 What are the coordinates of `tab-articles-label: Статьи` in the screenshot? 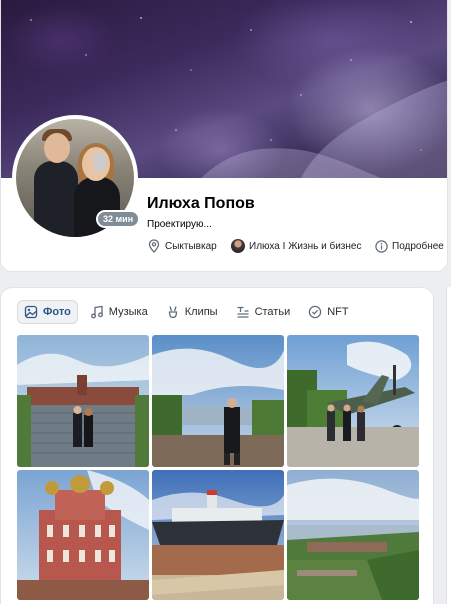 It's located at (272, 312).